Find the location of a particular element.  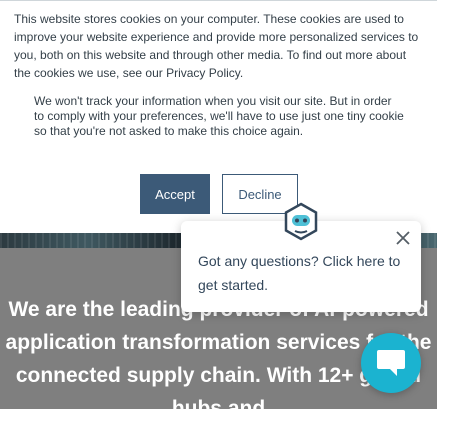

chatbot-icon is located at coordinates (301, 221).